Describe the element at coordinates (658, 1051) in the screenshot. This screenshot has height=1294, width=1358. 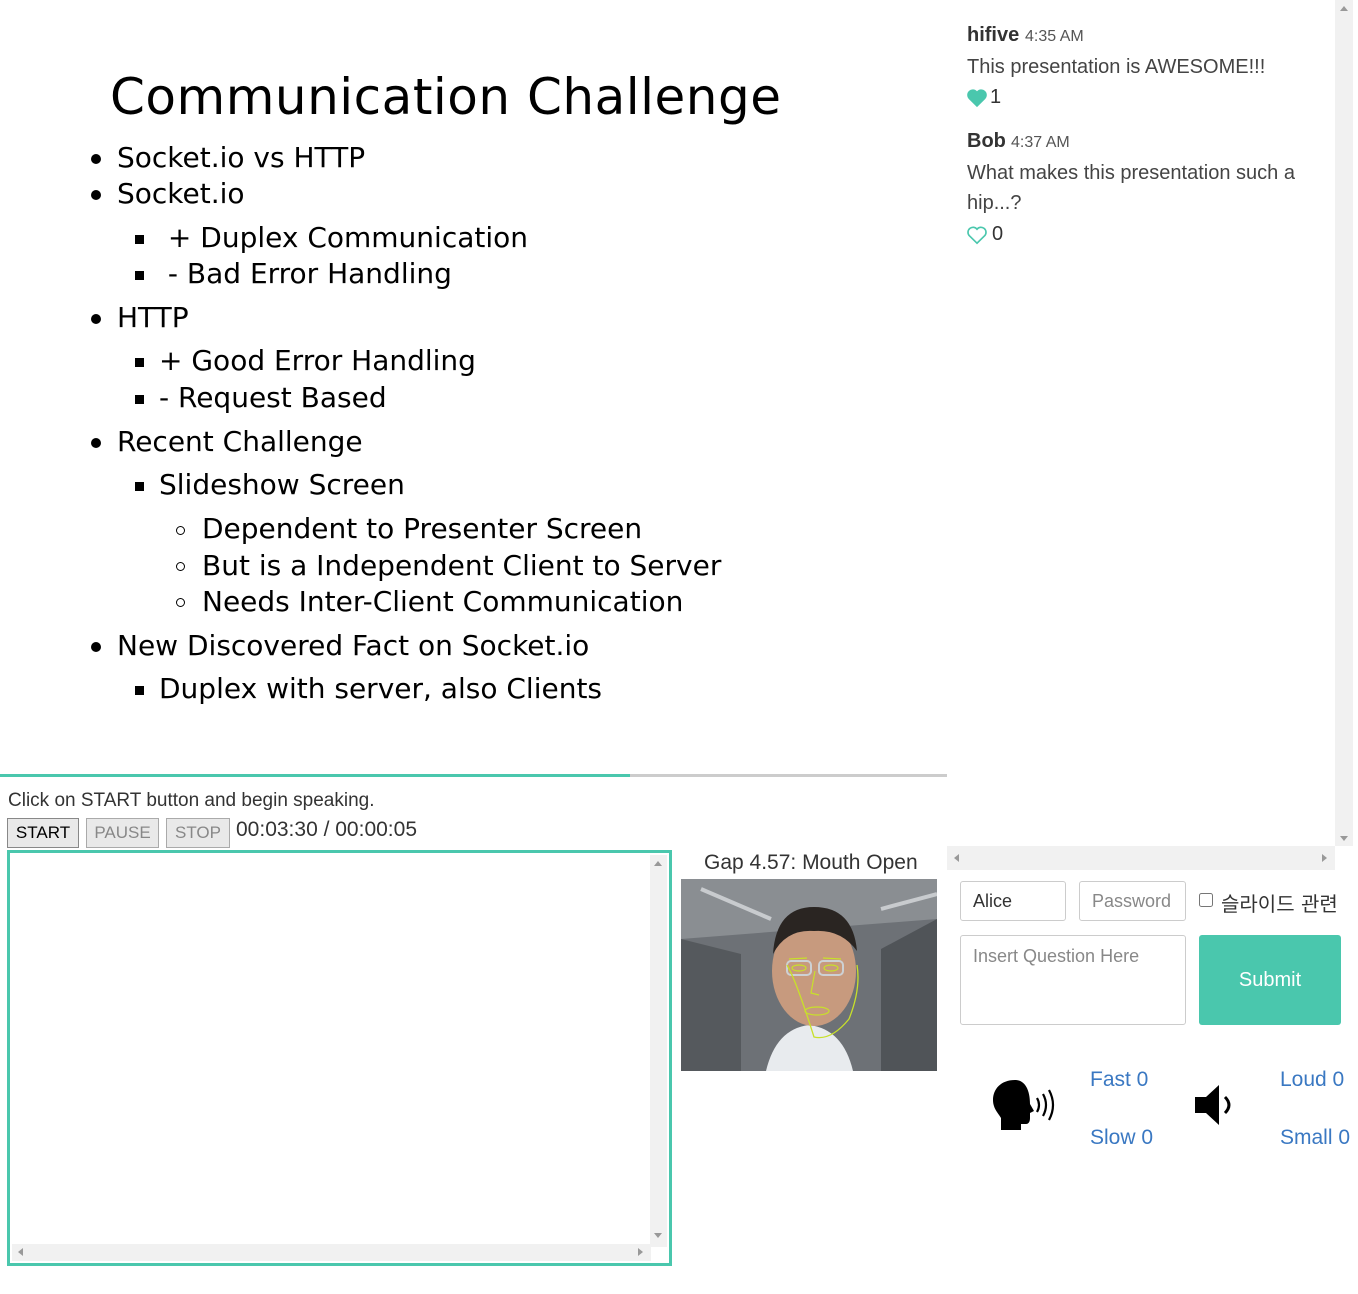
I see `transcript-vertical-scrollbar` at that location.